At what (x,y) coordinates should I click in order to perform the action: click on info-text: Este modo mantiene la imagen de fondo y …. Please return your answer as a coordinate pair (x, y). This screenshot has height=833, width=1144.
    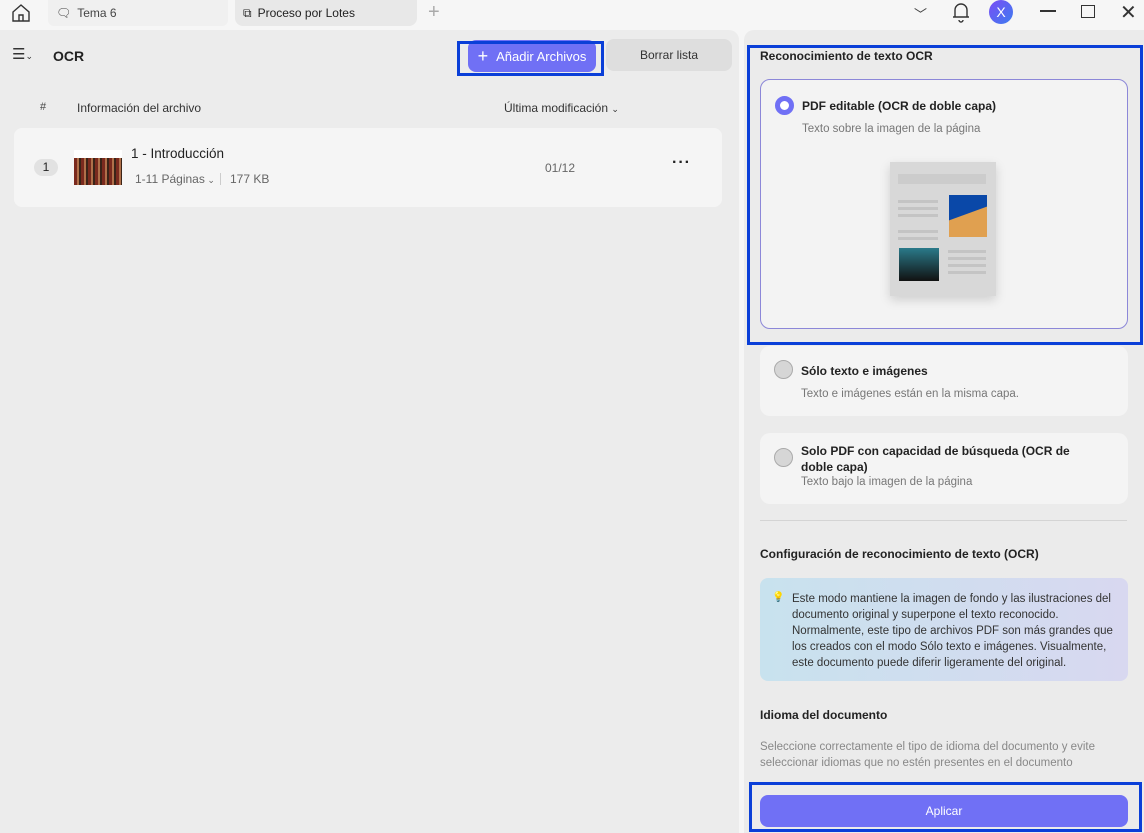
    Looking at the image, I should click on (952, 631).